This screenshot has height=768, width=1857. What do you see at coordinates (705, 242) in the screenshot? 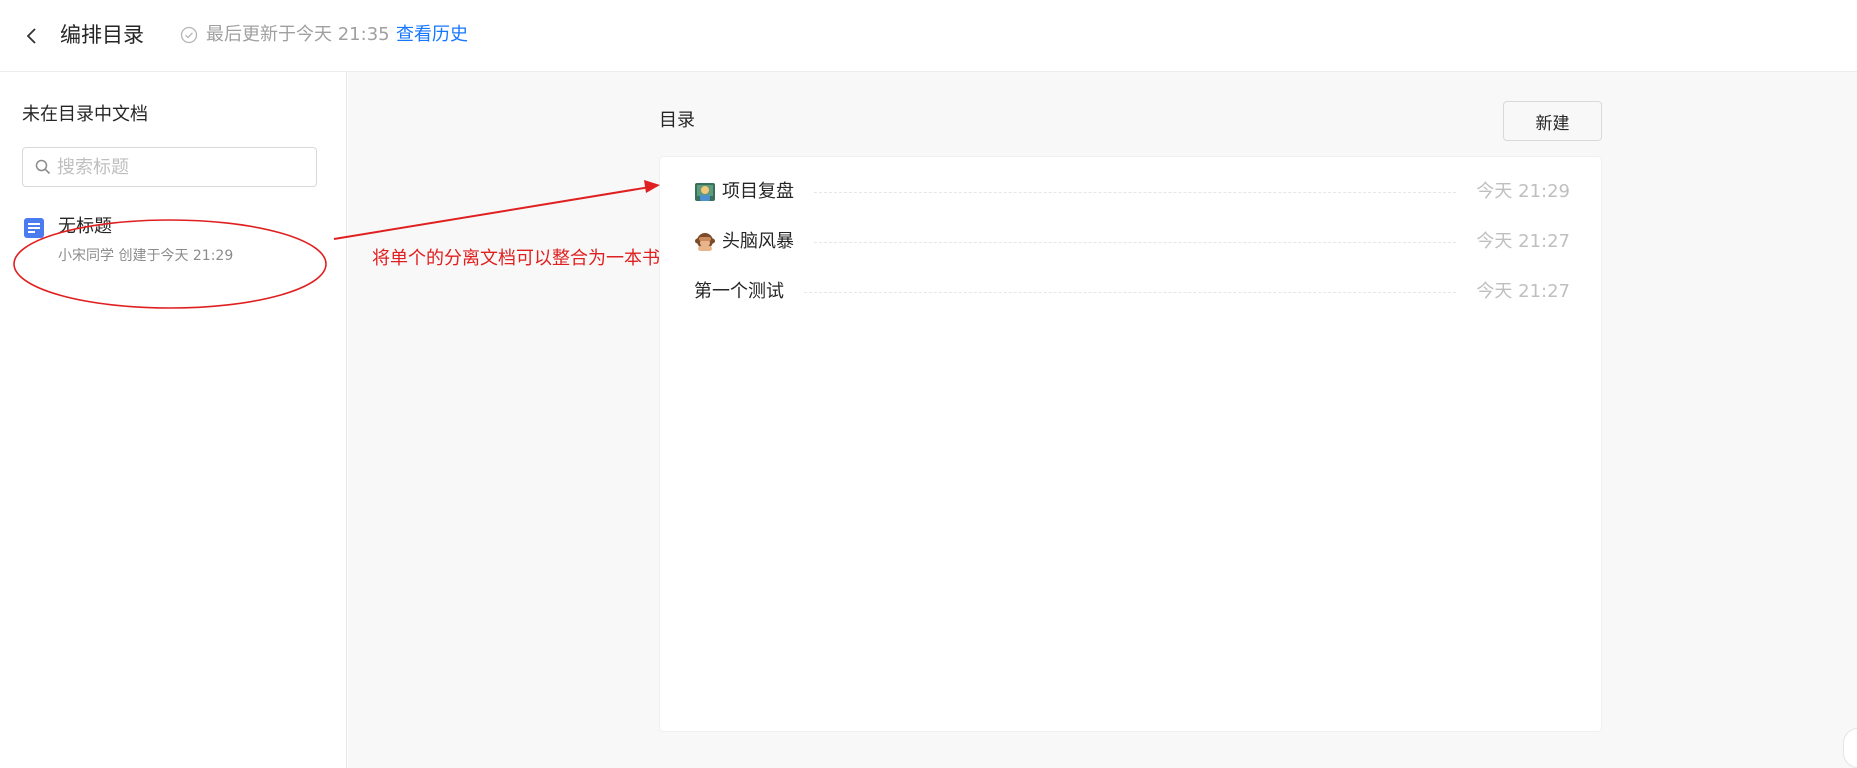
I see `monkey-emoji-icon` at bounding box center [705, 242].